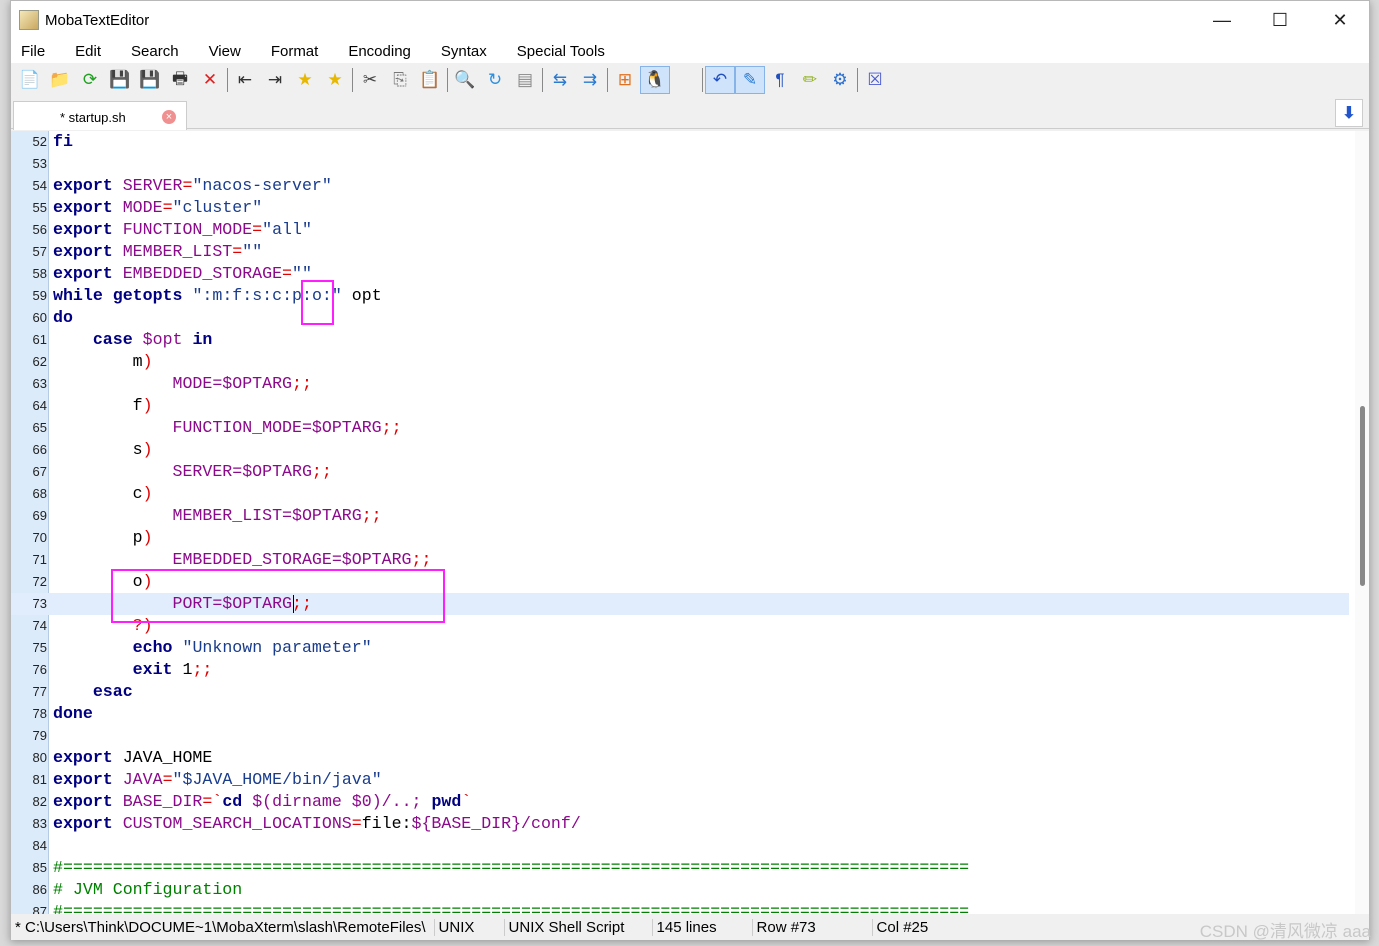  Describe the element at coordinates (465, 80) in the screenshot. I see `find-icon: 🔍` at that location.